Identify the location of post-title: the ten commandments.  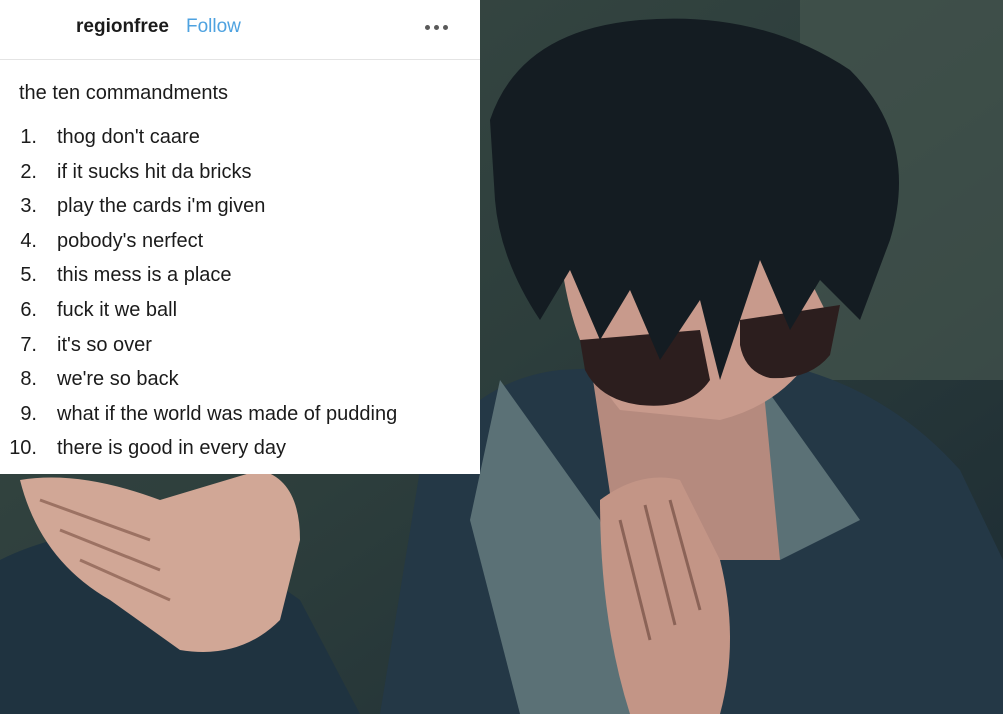
(123, 93).